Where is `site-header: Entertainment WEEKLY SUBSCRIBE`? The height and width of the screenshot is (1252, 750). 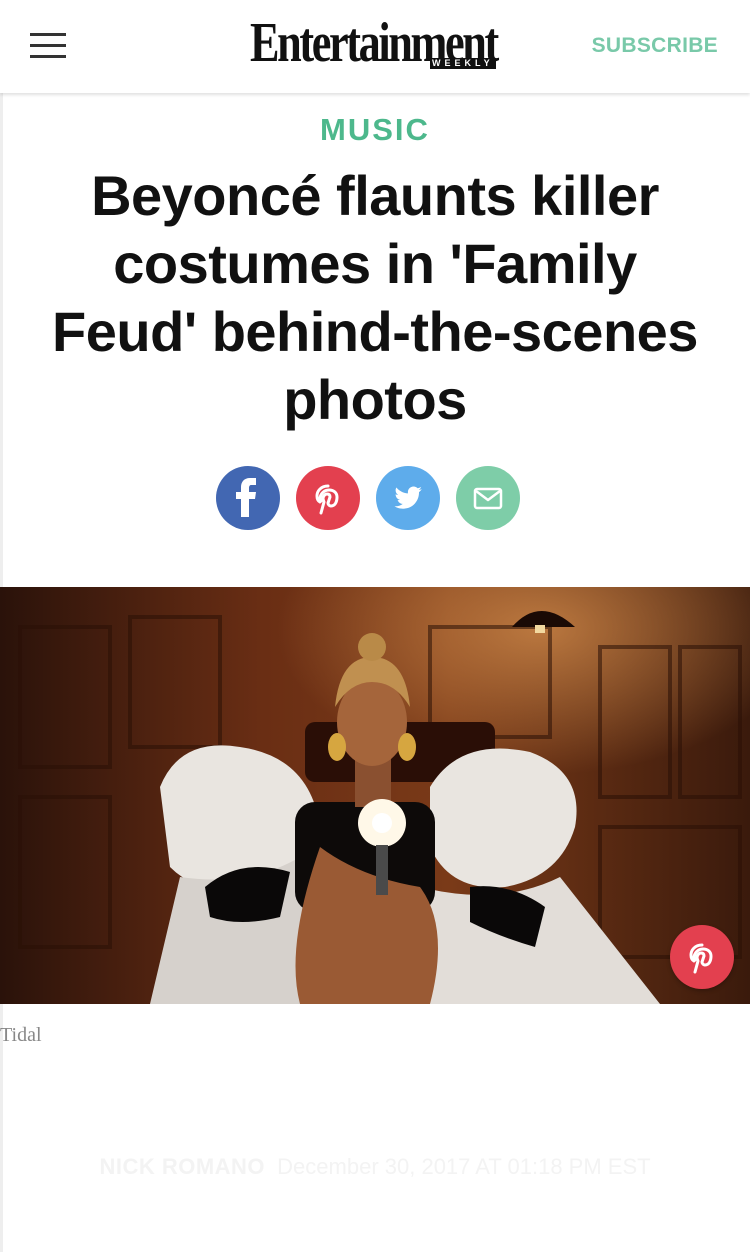
site-header: Entertainment WEEKLY SUBSCRIBE is located at coordinates (375, 46).